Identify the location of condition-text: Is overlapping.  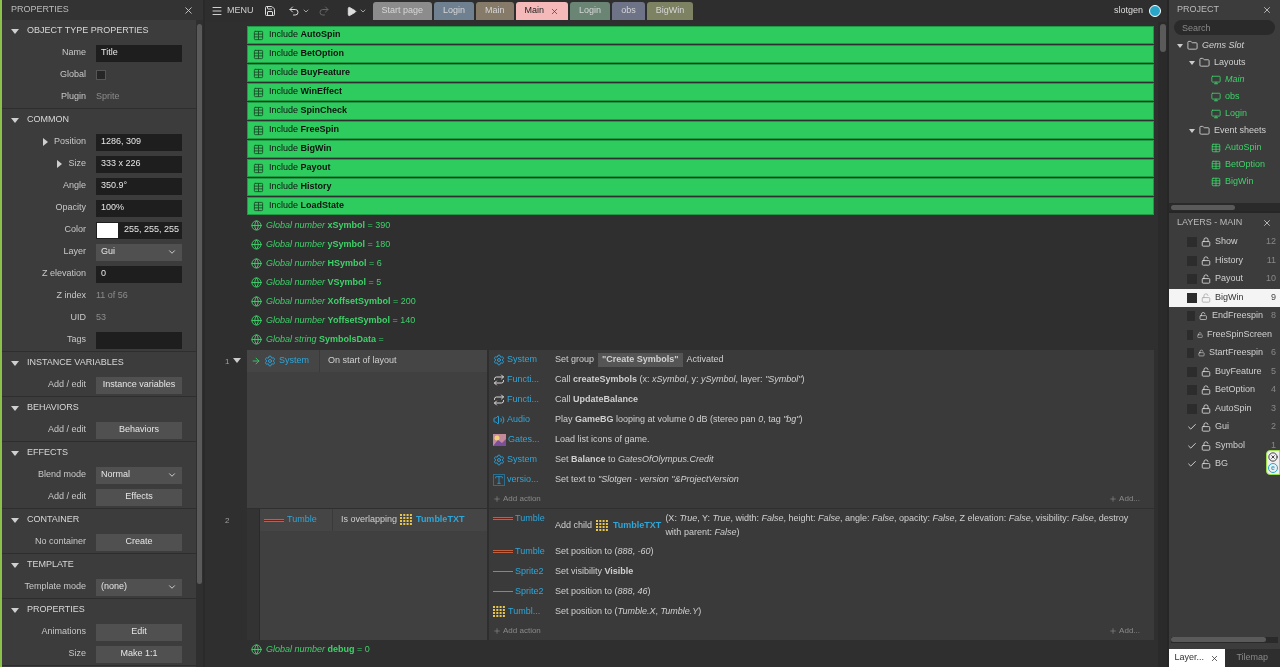
(369, 520).